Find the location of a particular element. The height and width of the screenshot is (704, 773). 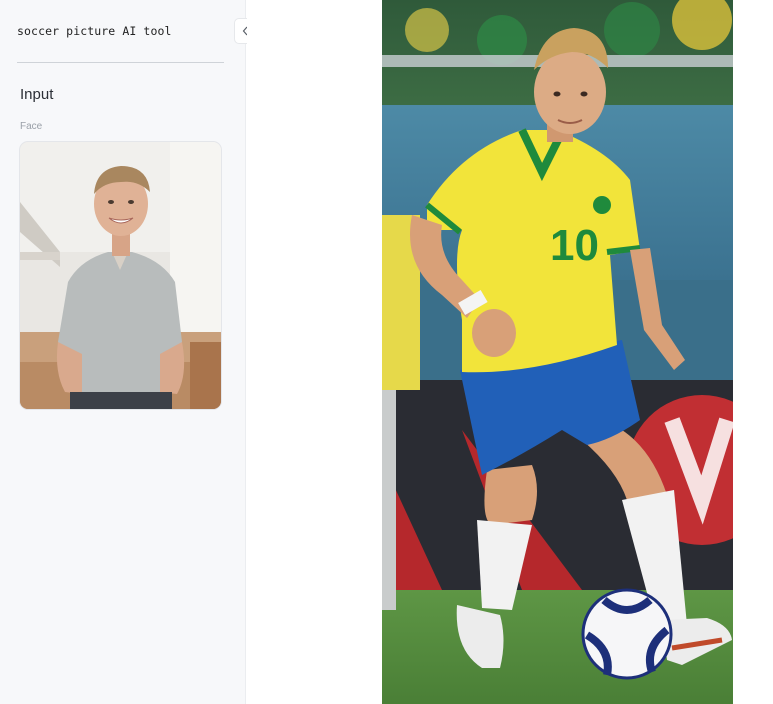

face-image-upload is located at coordinates (120, 275).